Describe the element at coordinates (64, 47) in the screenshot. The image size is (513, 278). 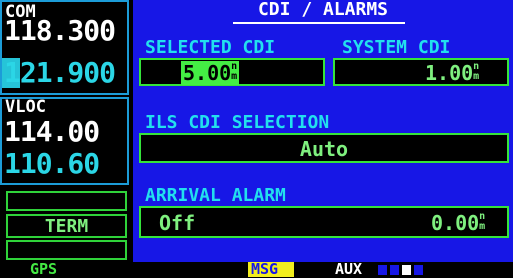
I see `com-frequency-box: COM 118.300 121.900` at that location.